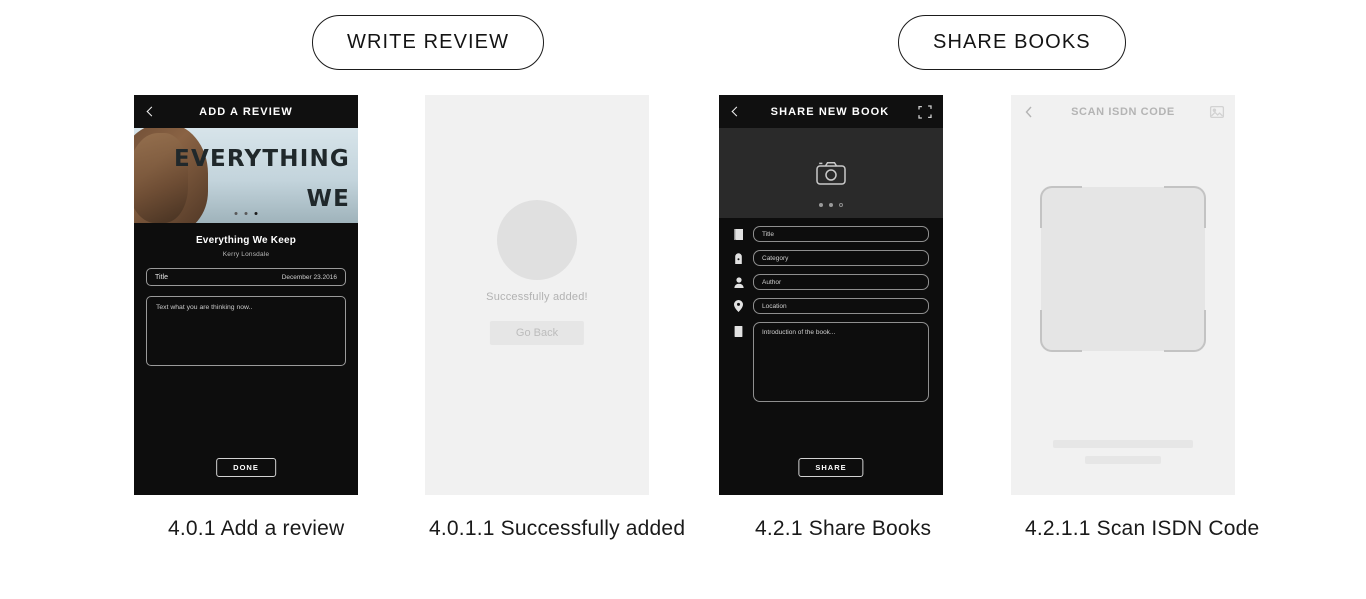 The image size is (1366, 599). What do you see at coordinates (738, 331) in the screenshot?
I see `document-icon` at bounding box center [738, 331].